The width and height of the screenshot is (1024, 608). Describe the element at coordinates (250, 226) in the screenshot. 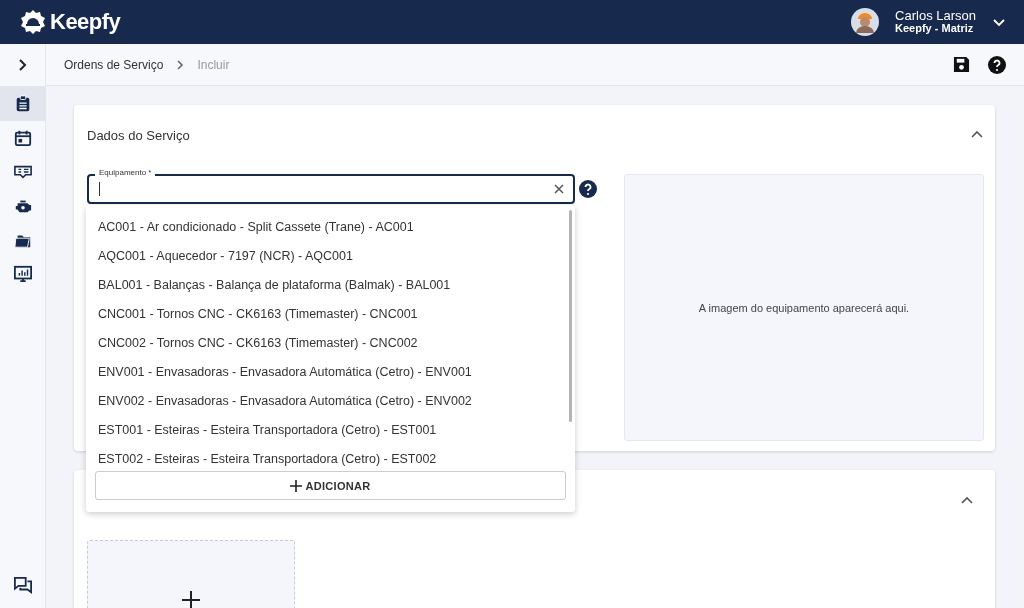

I see `dropdown-option: AC001 - Ar condicionado - Split Cassete (Trane) - AC001` at that location.